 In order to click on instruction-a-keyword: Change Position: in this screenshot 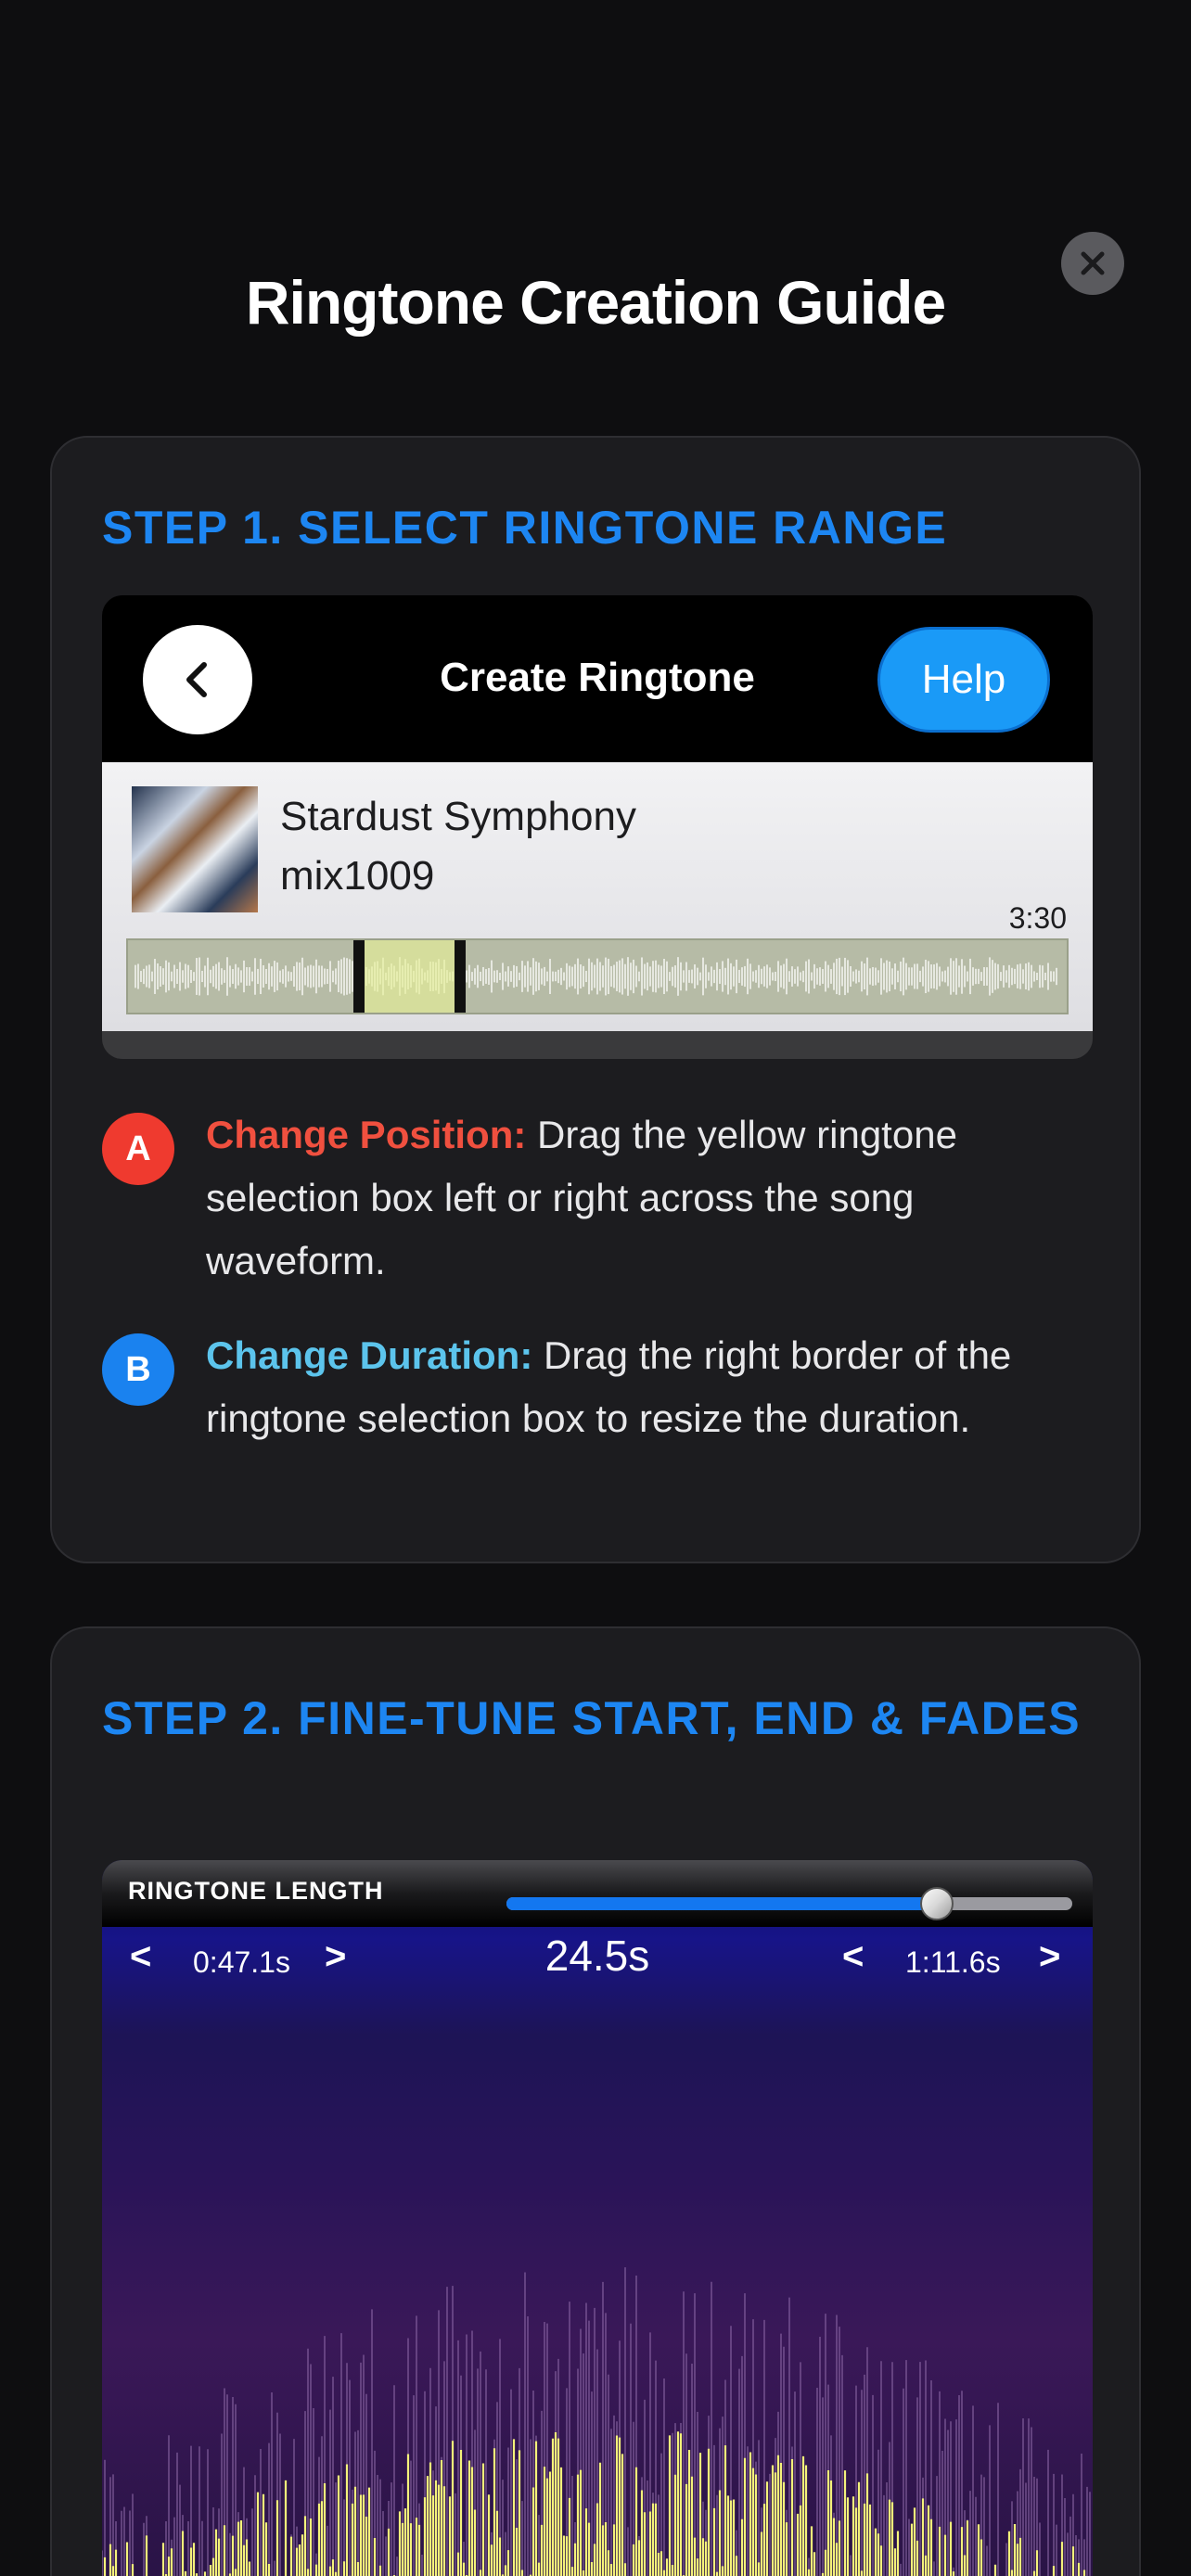, I will do `click(366, 1135)`.